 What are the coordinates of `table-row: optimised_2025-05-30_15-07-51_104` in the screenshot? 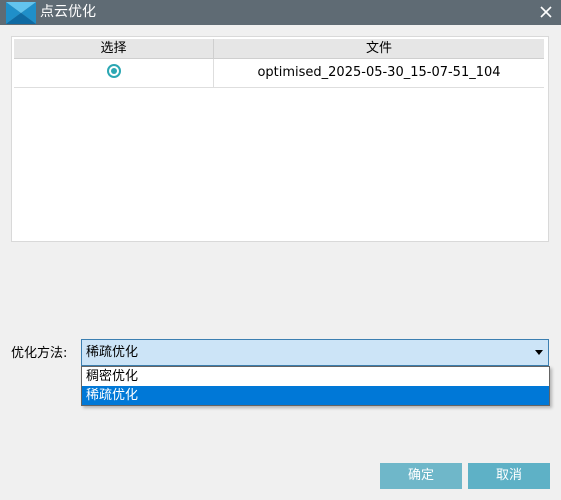 It's located at (279, 73).